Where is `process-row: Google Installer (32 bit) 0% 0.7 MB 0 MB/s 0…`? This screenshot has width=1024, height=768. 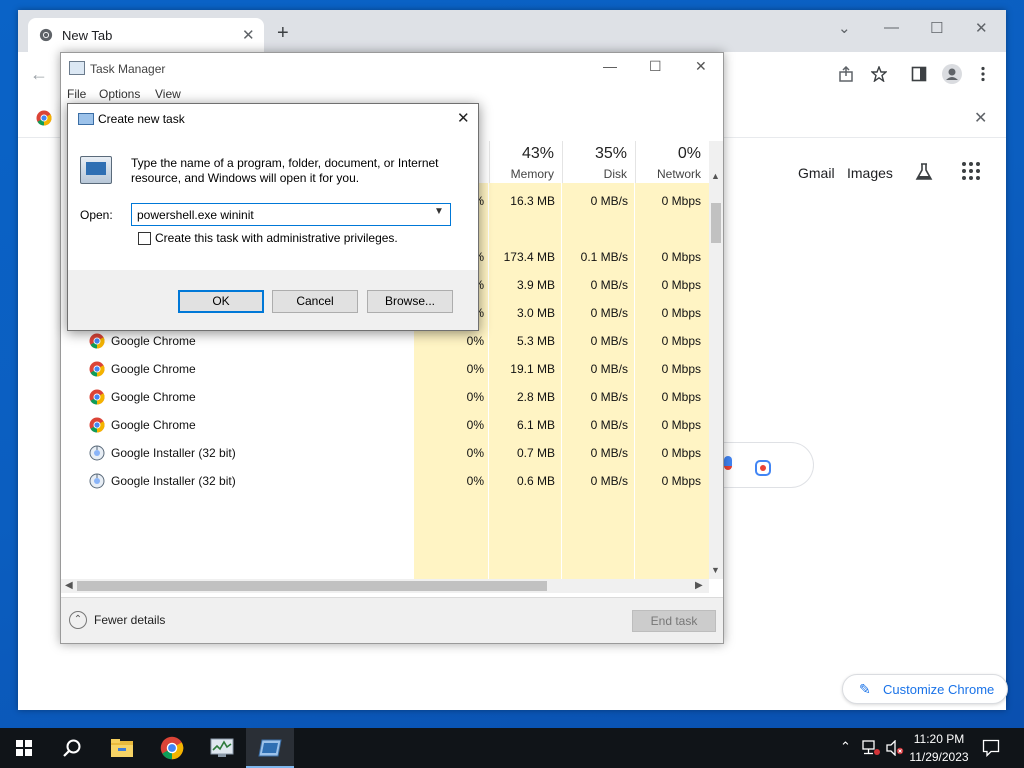 process-row: Google Installer (32 bit) 0% 0.7 MB 0 MB/s 0… is located at coordinates (385, 453).